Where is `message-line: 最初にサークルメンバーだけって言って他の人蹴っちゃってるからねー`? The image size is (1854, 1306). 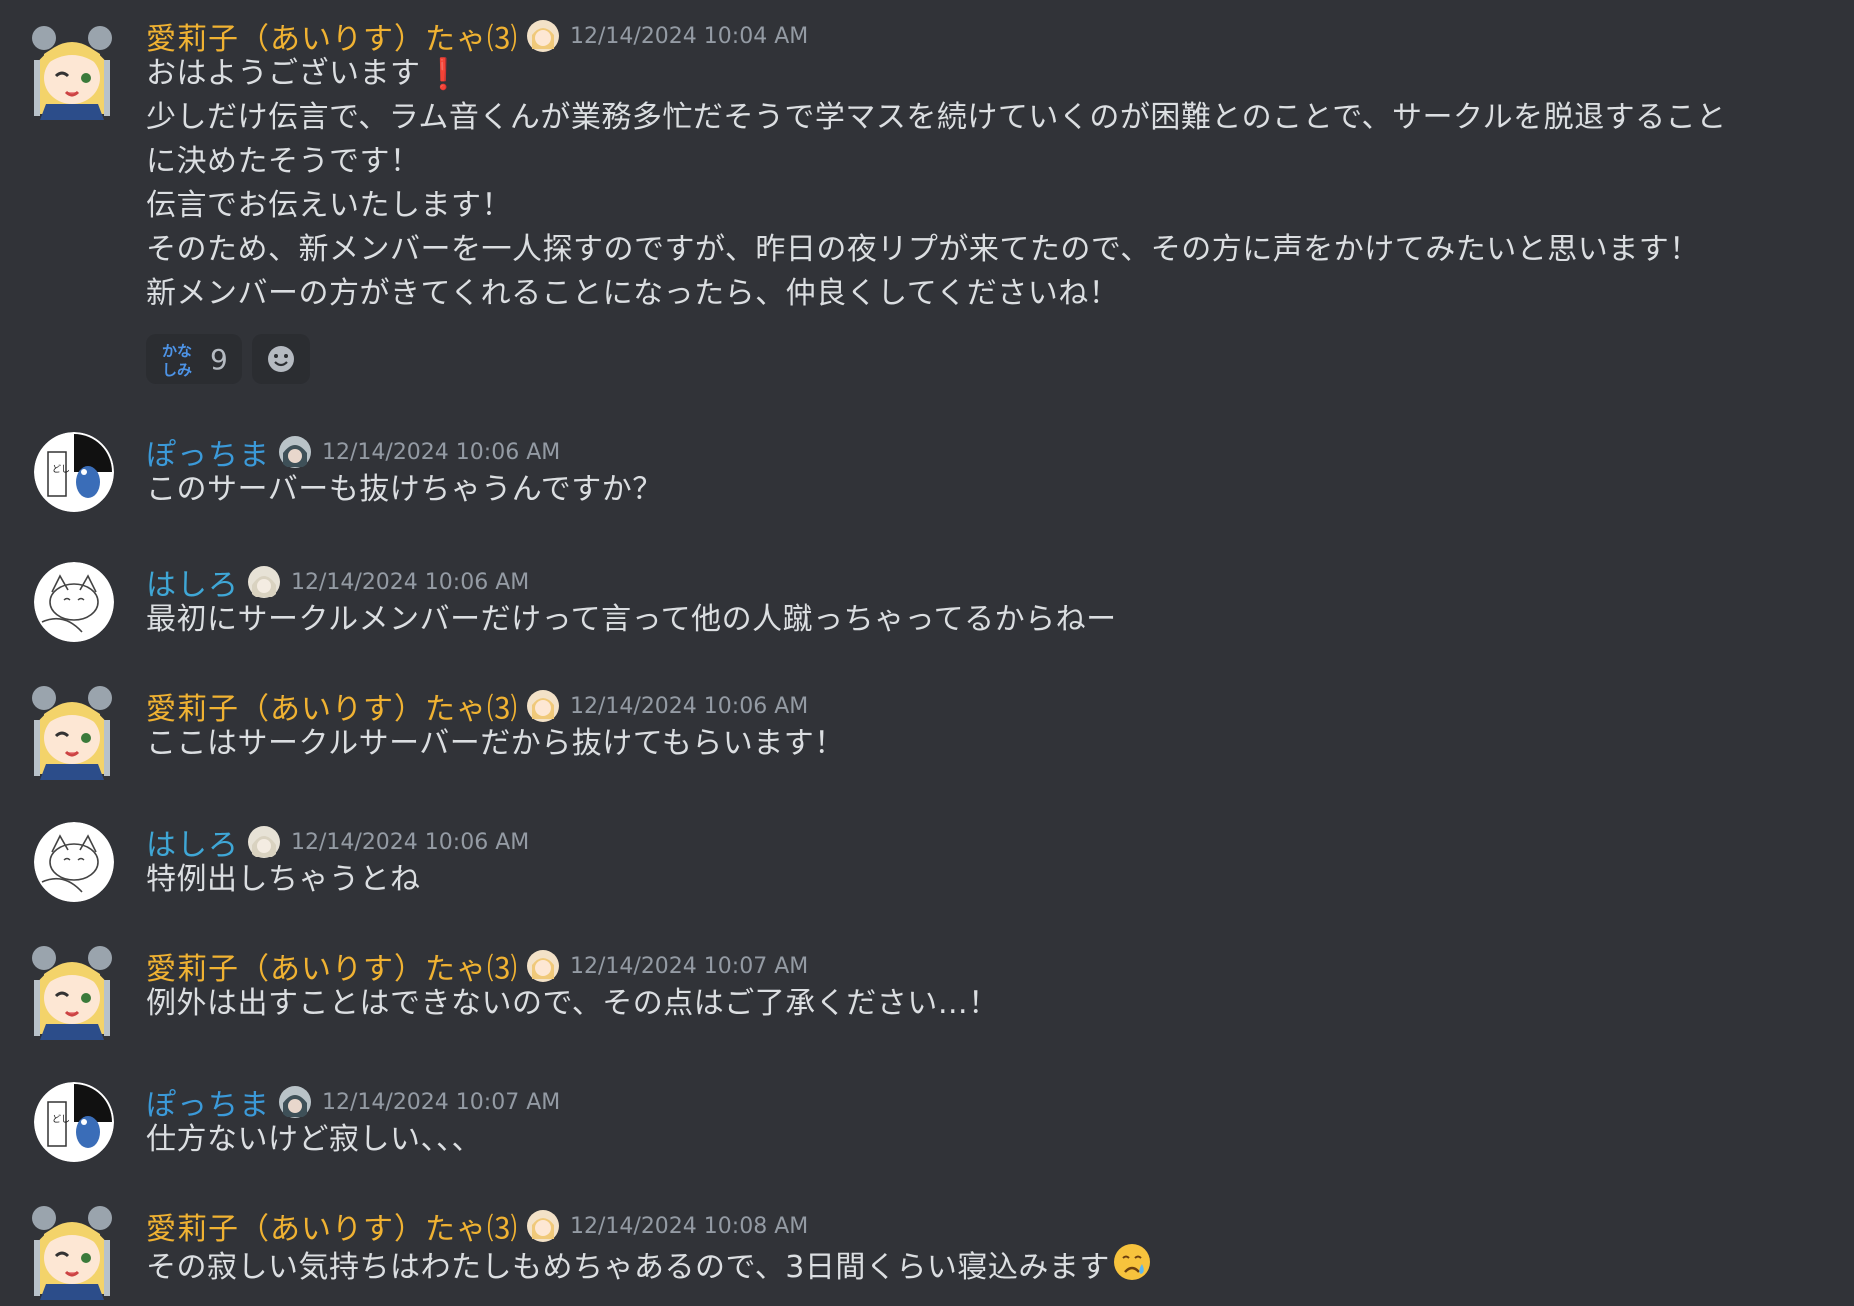 message-line: 最初にサークルメンバーだけって言って他の人蹴っちゃってるからねー is located at coordinates (631, 619).